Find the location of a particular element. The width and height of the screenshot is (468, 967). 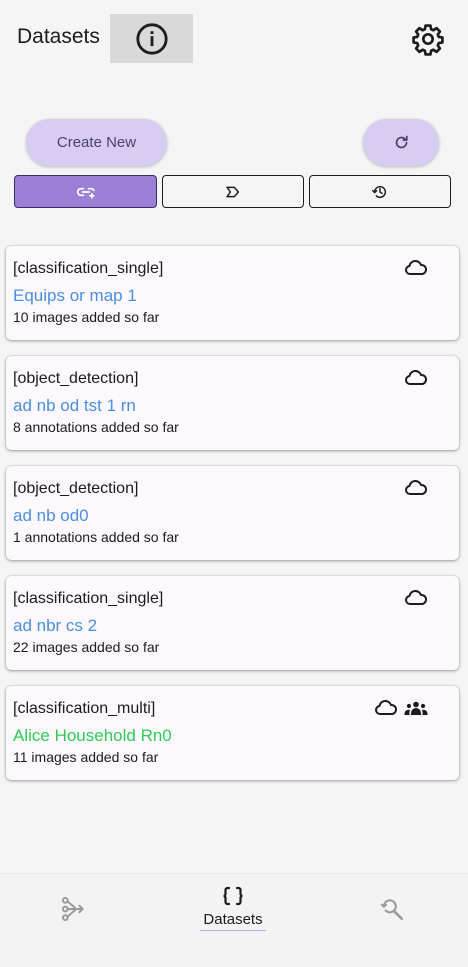

dataset-name-link: ad nb od0 is located at coordinates (51, 516).